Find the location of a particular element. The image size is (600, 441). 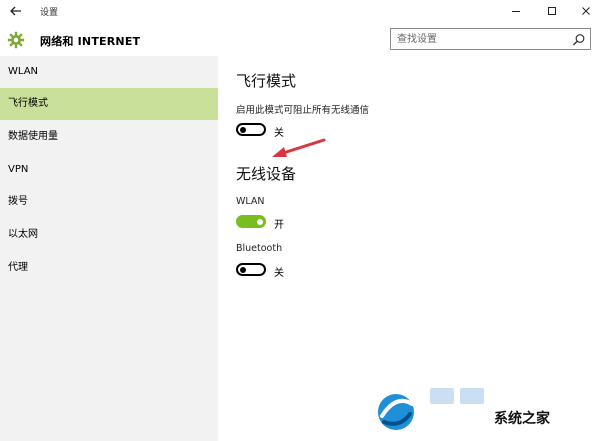

bluetooth-toggle is located at coordinates (251, 269).